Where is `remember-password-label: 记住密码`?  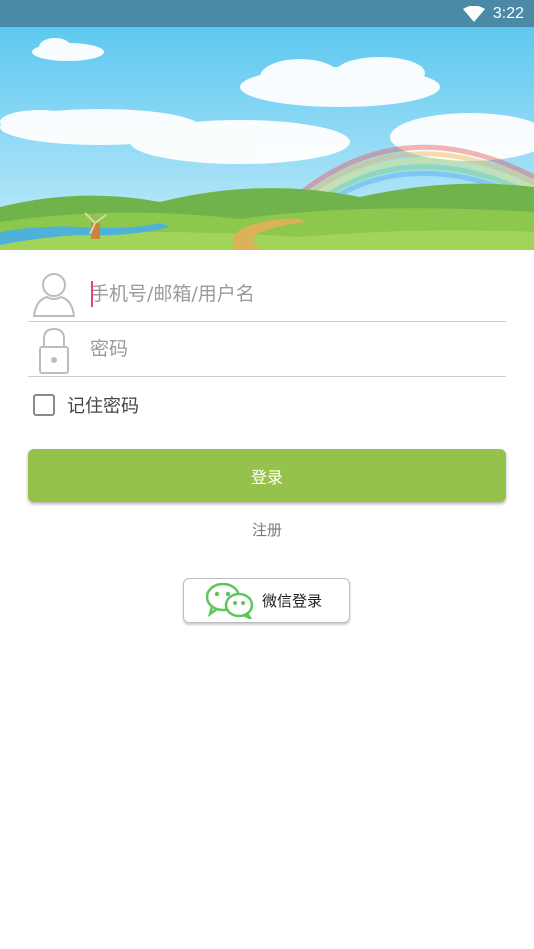
remember-password-label: 记住密码 is located at coordinates (103, 405).